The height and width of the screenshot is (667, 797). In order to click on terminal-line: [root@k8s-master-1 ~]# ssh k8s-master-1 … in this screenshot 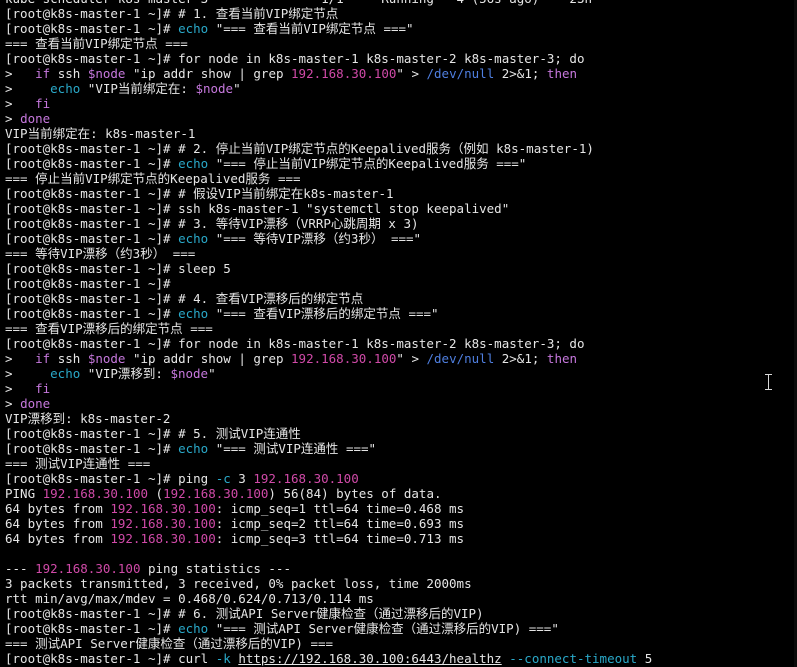, I will do `click(401, 208)`.